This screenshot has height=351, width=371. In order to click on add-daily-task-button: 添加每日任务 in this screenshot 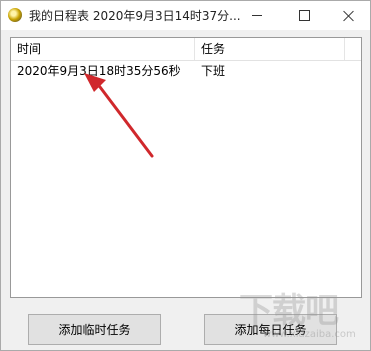, I will do `click(270, 329)`.